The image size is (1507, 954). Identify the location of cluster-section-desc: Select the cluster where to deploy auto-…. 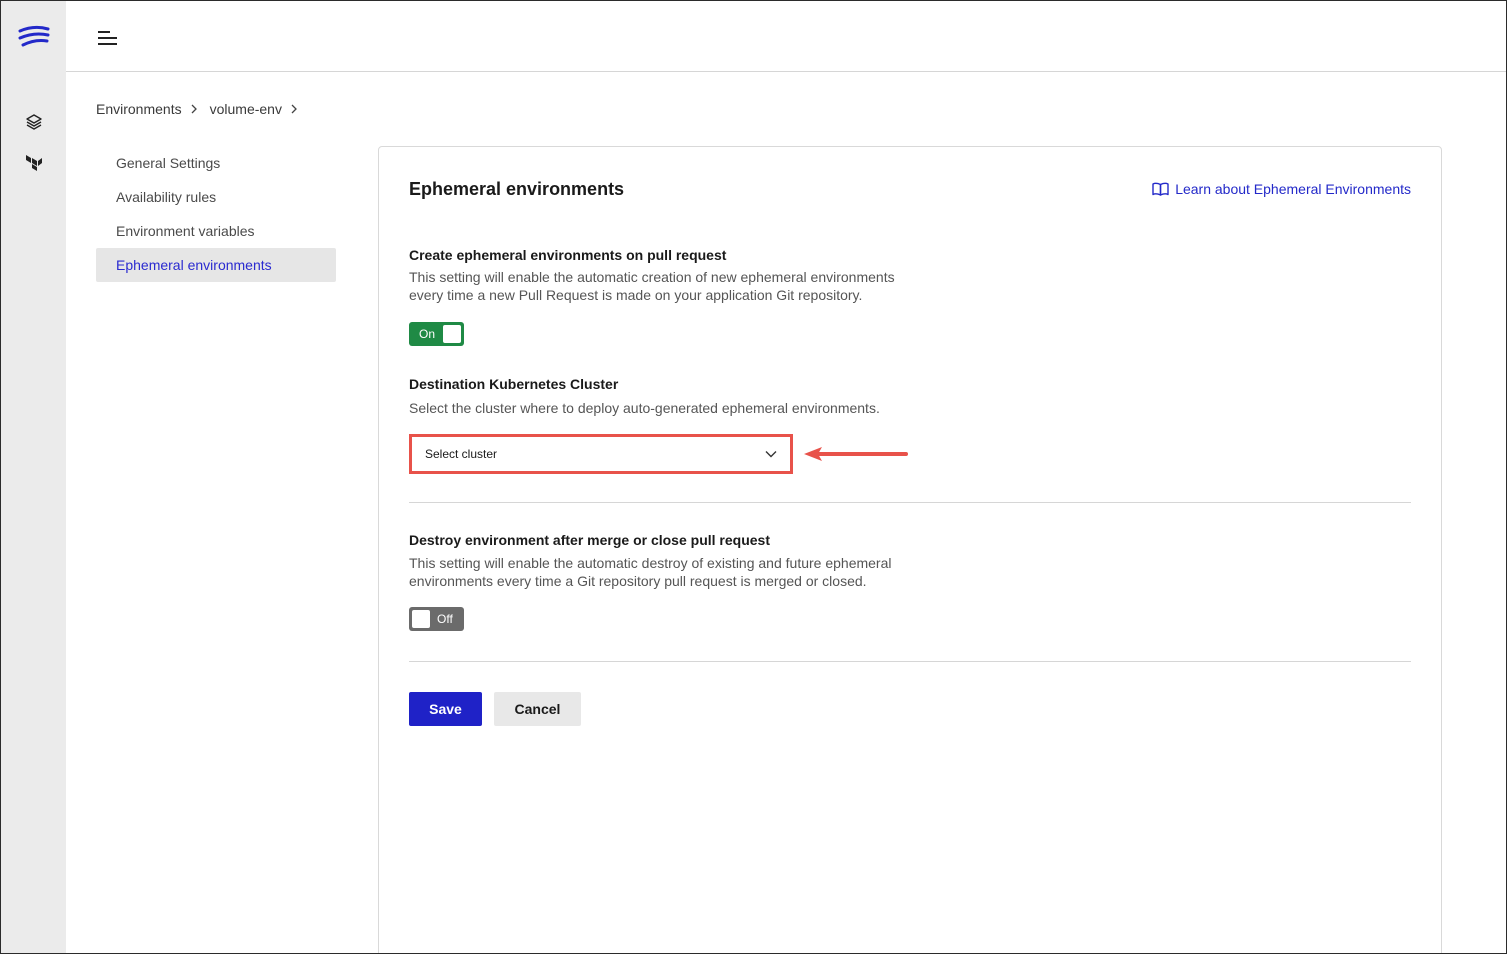
(644, 408).